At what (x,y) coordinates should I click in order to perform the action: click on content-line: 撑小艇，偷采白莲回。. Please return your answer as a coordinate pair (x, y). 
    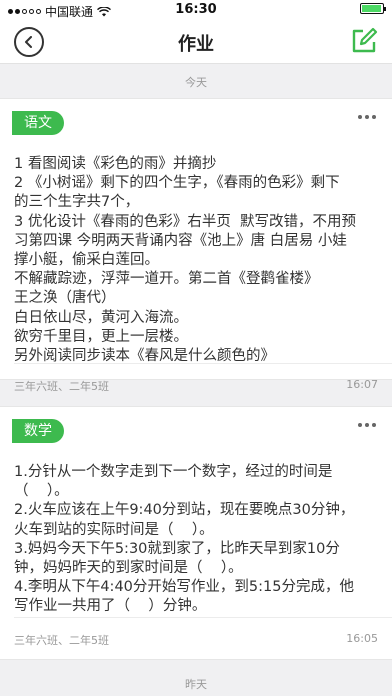
    Looking at the image, I should click on (86, 260).